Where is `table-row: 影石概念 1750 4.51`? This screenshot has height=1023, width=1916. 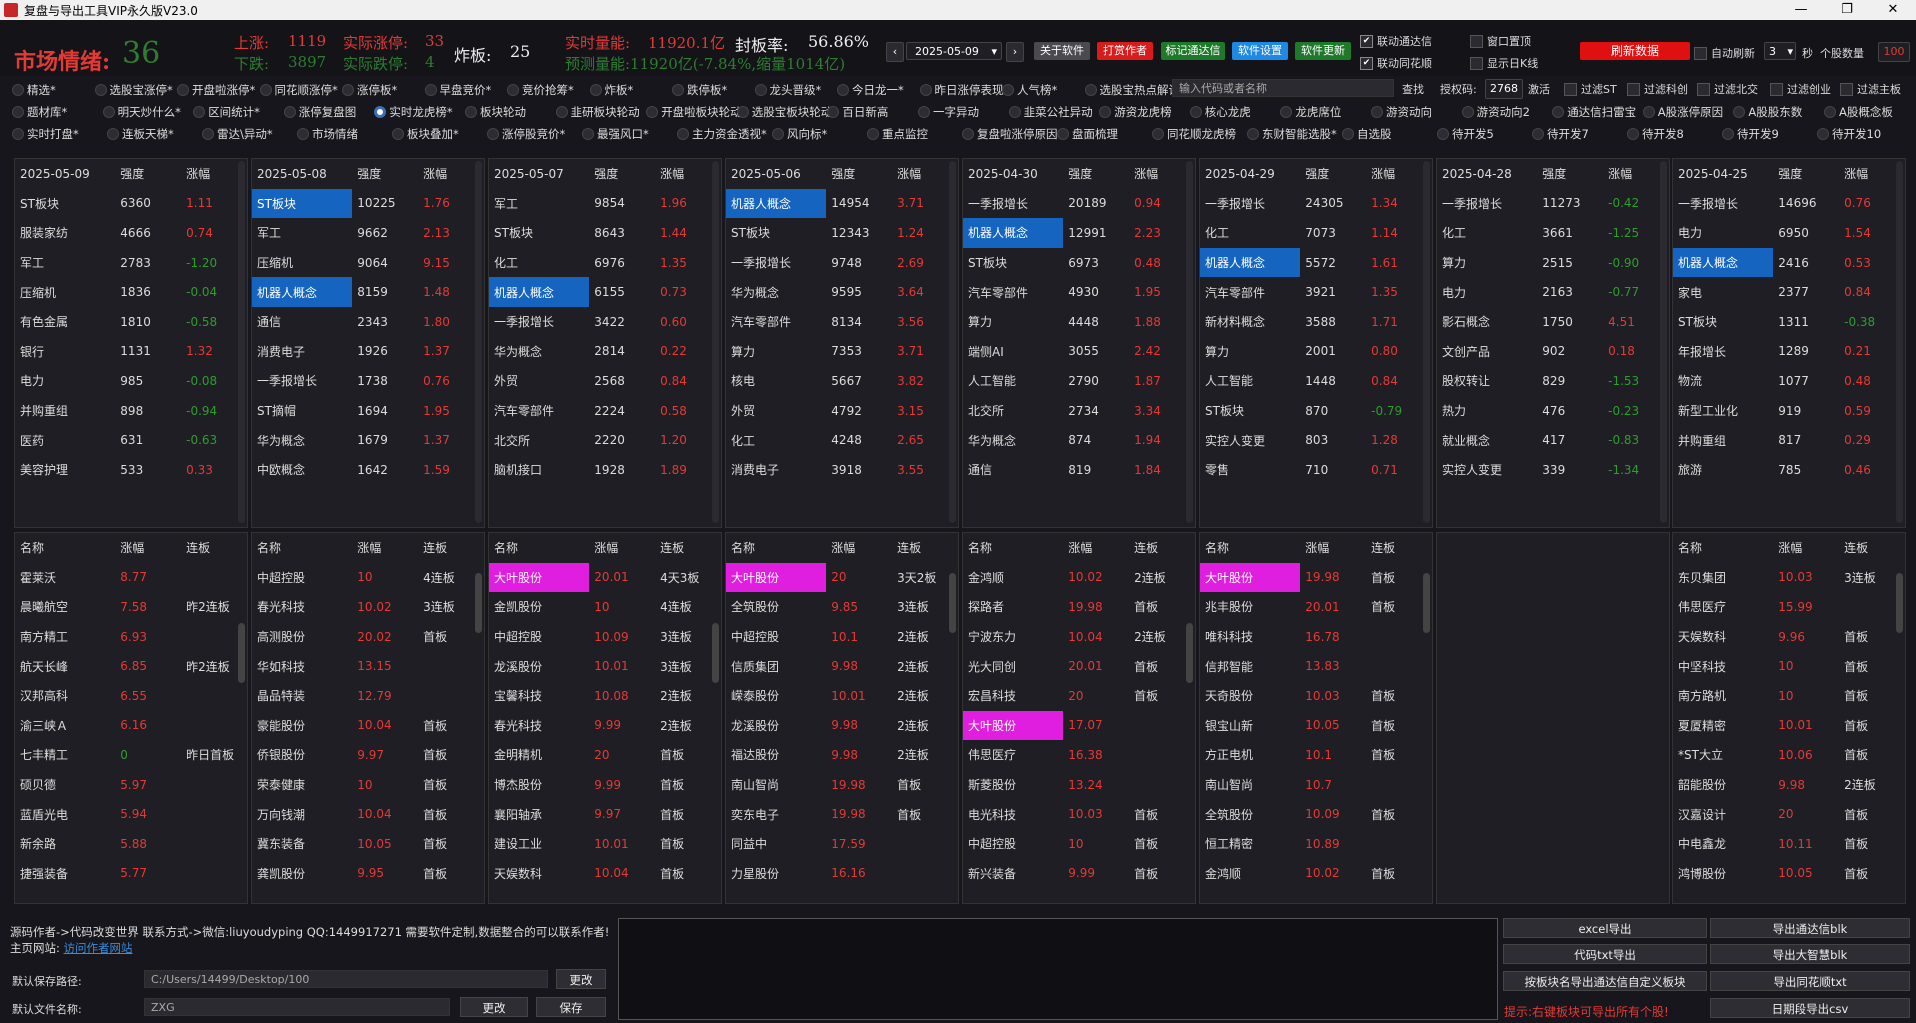
table-row: 影石概念 1750 4.51 is located at coordinates (1553, 322).